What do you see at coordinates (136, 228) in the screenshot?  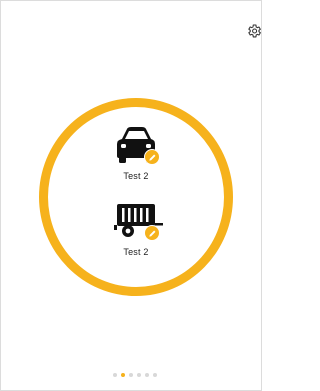 I see `vehicle-trailer: Test 2` at bounding box center [136, 228].